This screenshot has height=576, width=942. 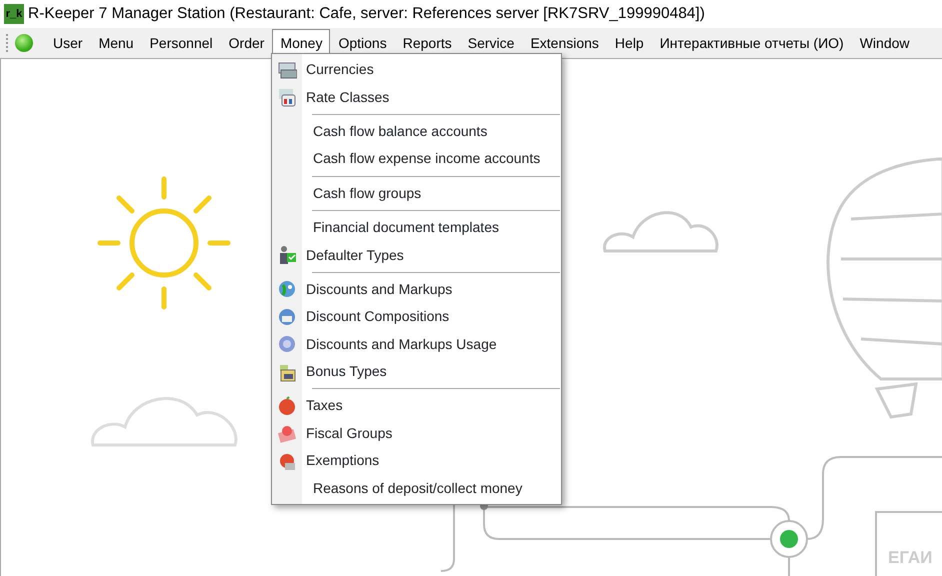 What do you see at coordinates (885, 43) in the screenshot?
I see `menu-item: Window` at bounding box center [885, 43].